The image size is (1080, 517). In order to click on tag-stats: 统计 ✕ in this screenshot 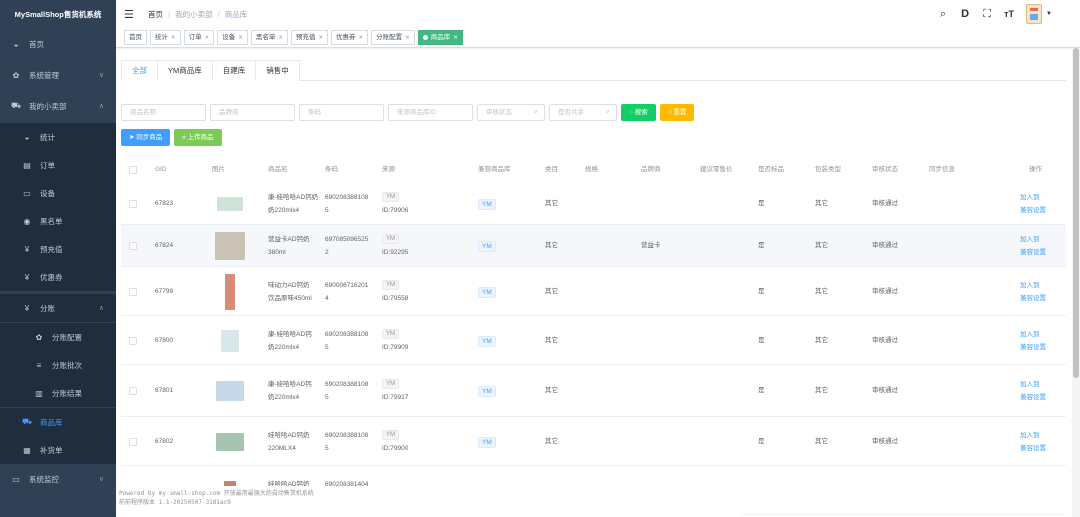, I will do `click(165, 37)`.